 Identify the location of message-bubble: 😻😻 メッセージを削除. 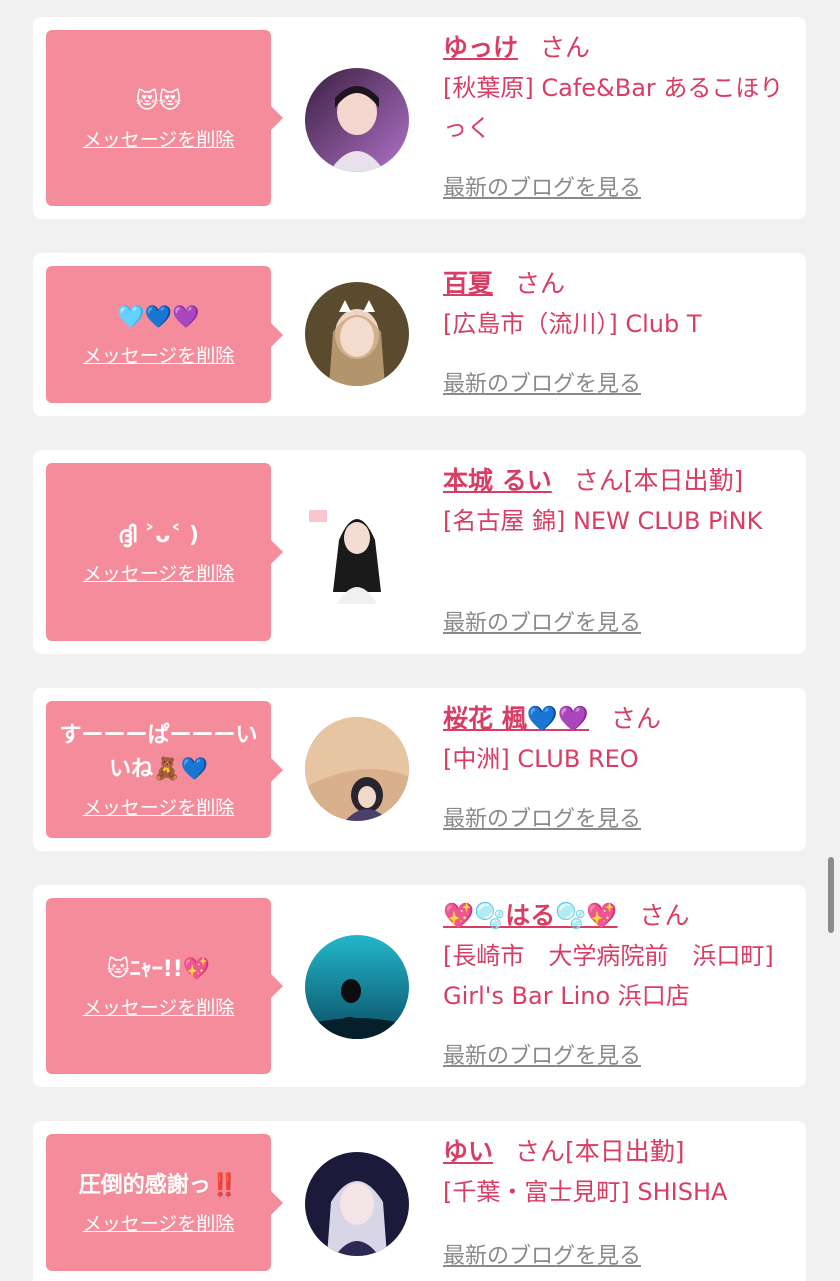
(164, 118).